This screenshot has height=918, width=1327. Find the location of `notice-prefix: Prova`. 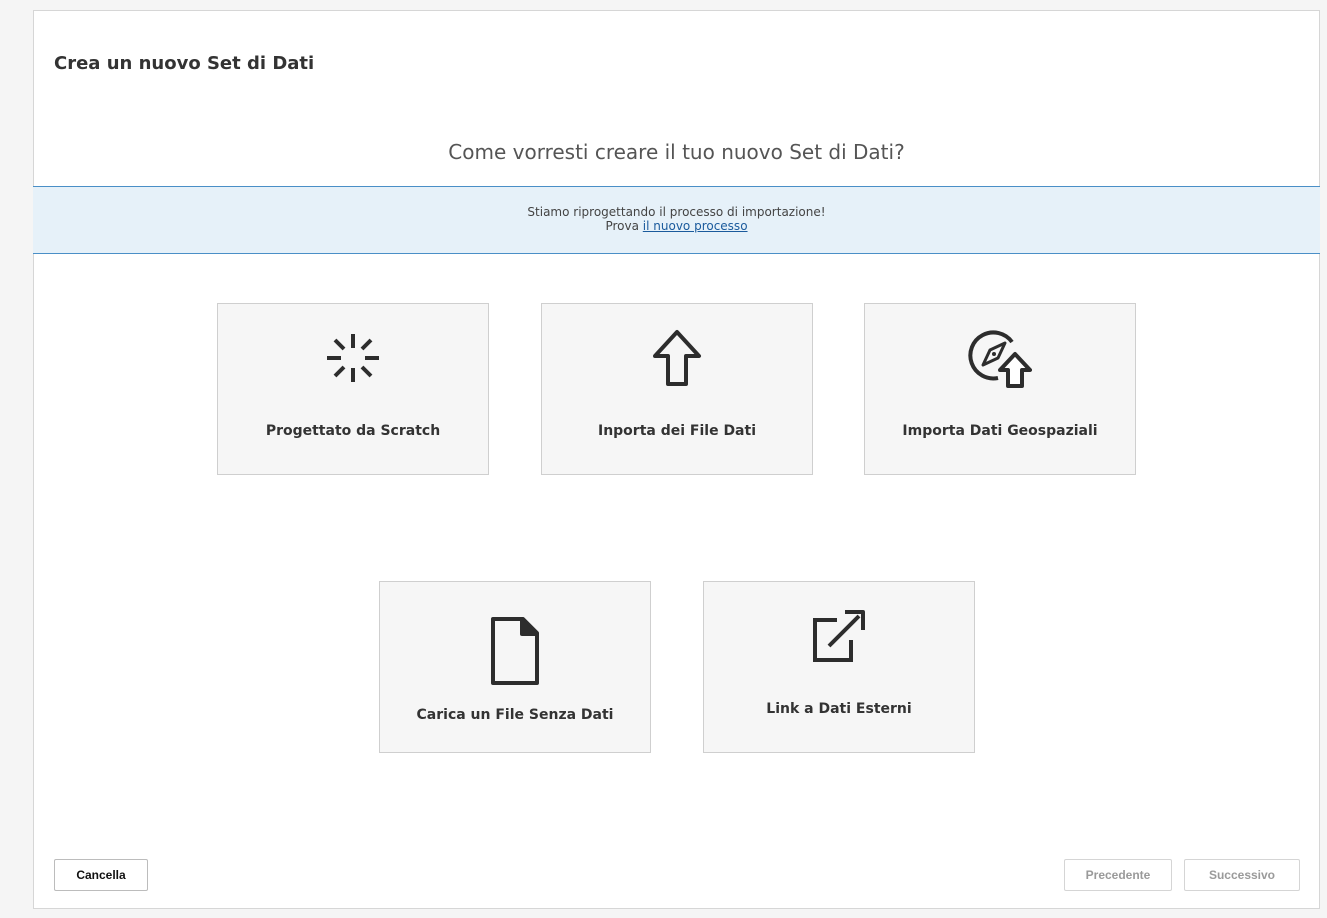

notice-prefix: Prova is located at coordinates (624, 226).